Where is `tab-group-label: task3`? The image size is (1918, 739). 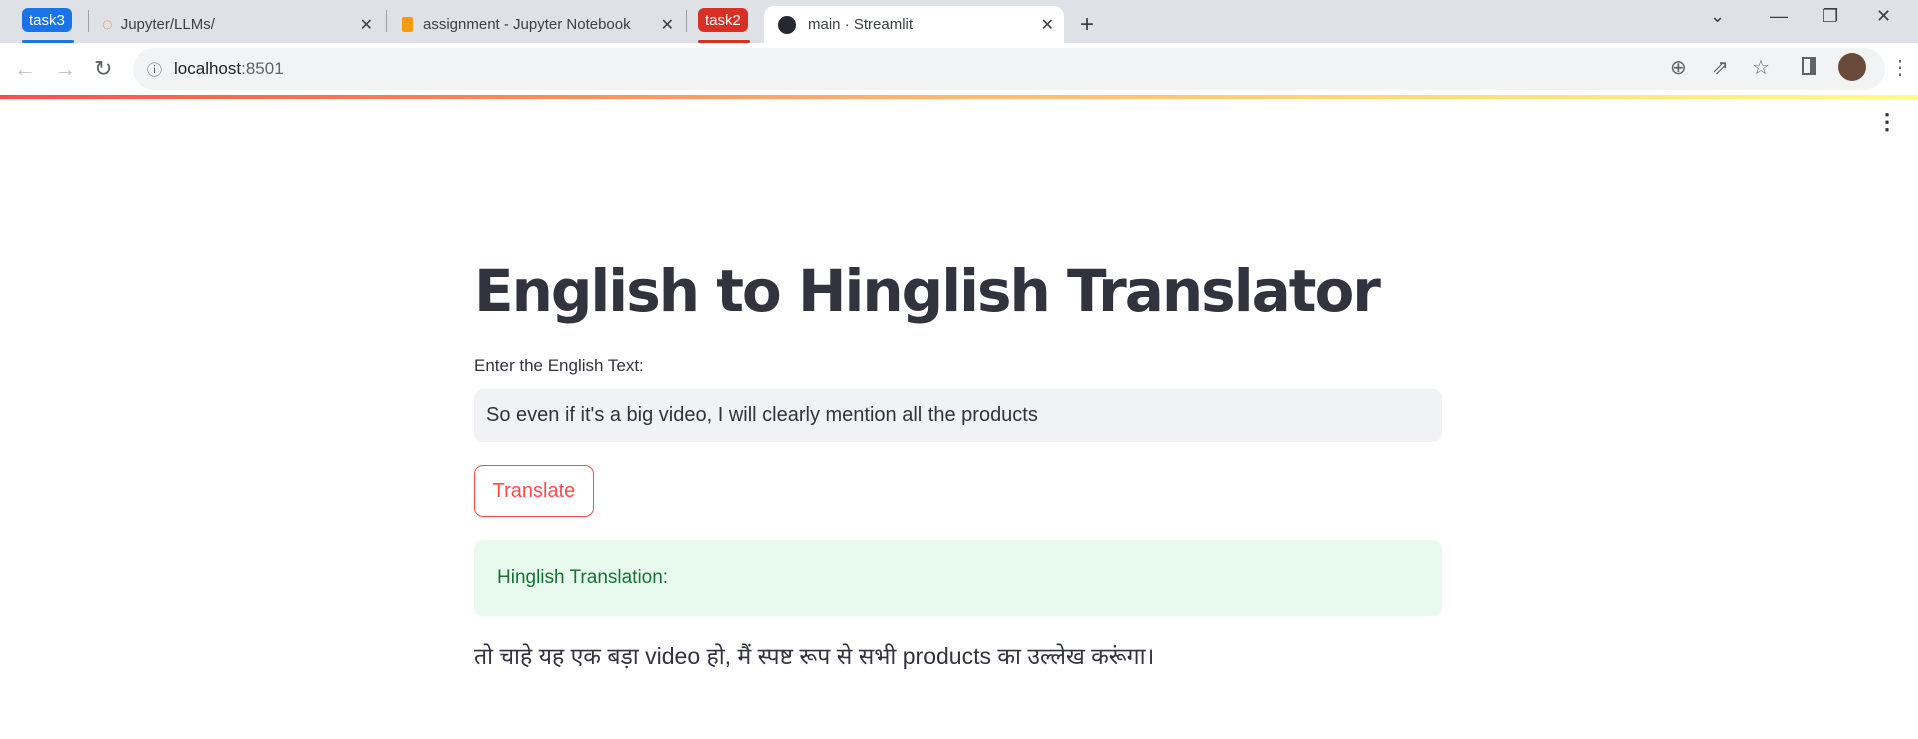
tab-group-label: task3 is located at coordinates (47, 20).